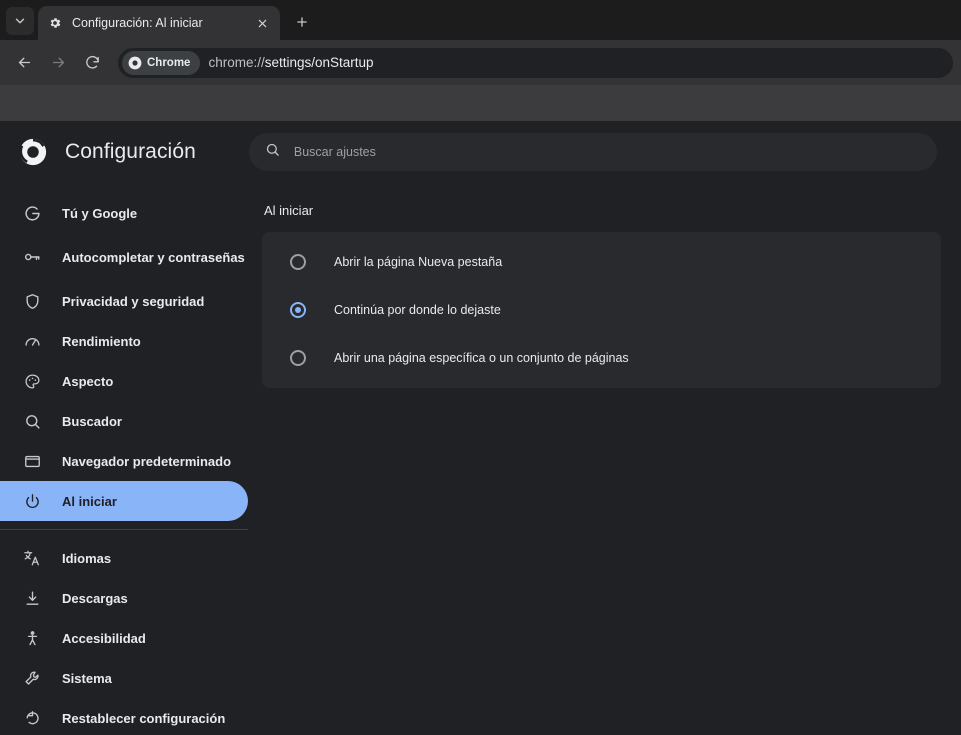 Image resolution: width=961 pixels, height=735 pixels. I want to click on power-icon, so click(32, 501).